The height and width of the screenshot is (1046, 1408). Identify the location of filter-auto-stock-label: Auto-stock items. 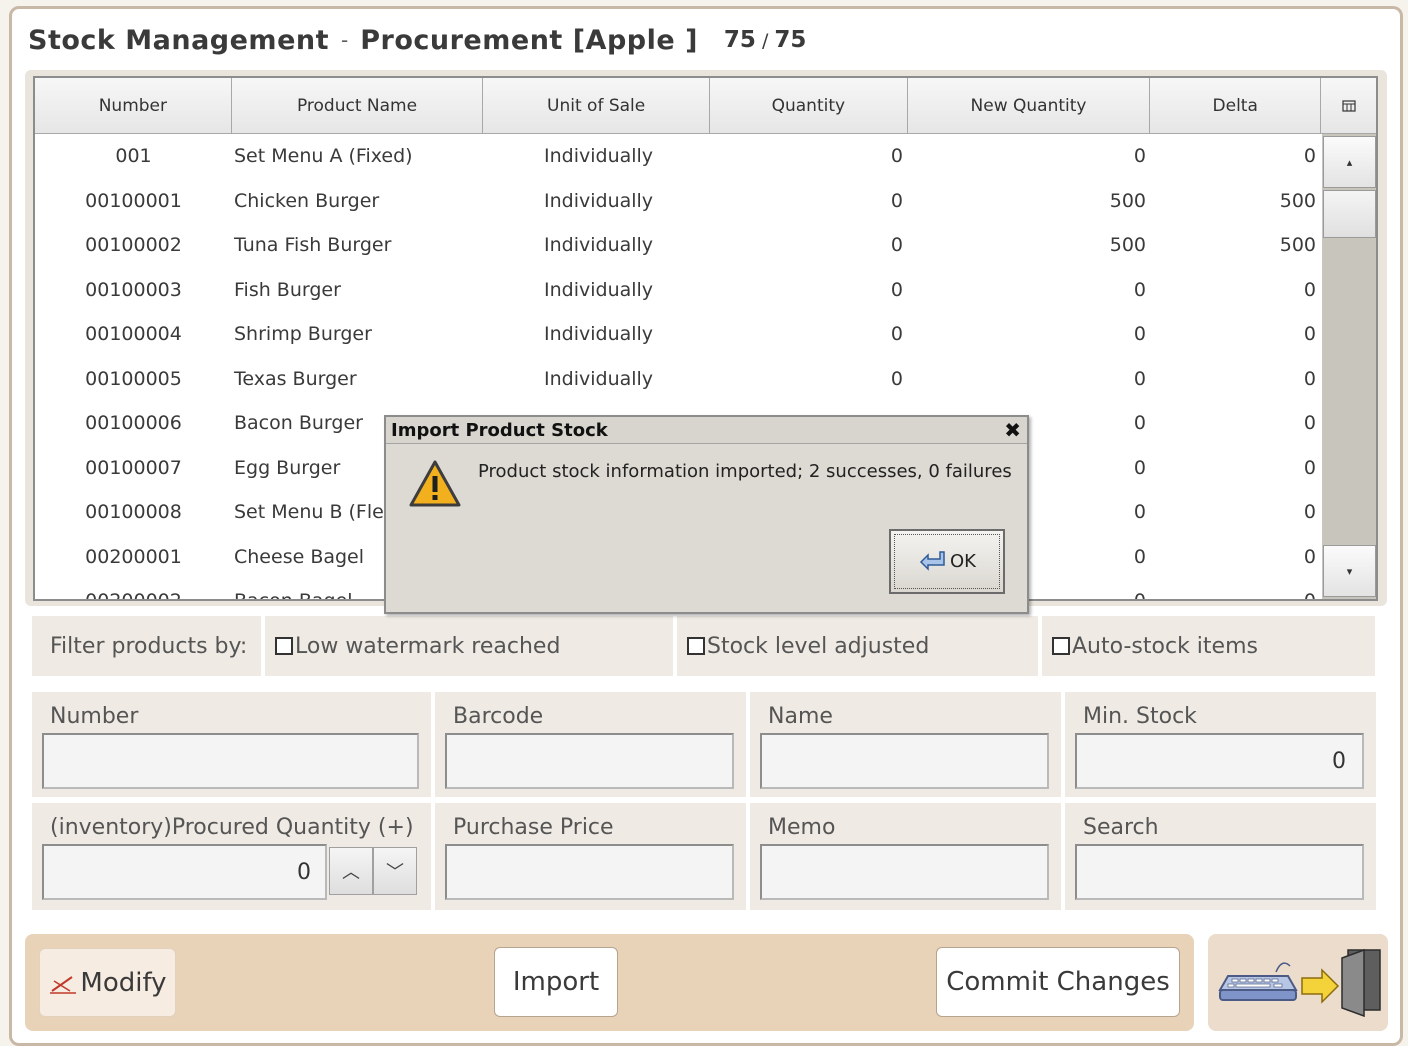
(1165, 646).